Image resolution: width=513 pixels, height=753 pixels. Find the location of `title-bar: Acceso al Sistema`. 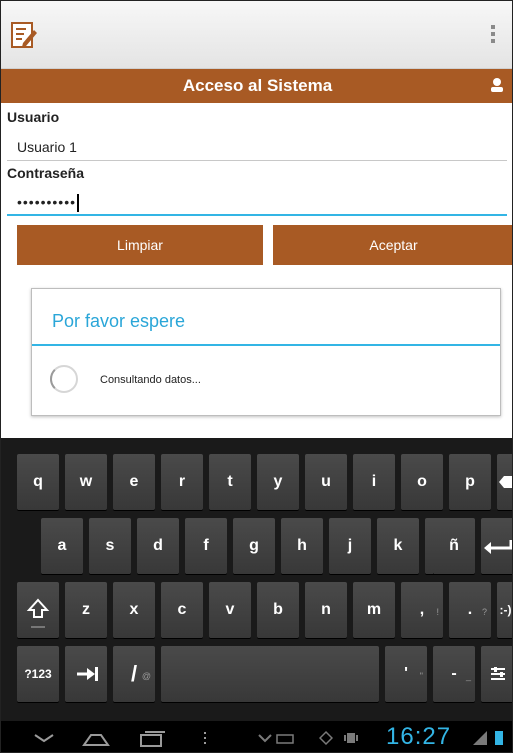

title-bar: Acceso al Sistema is located at coordinates (256, 86).